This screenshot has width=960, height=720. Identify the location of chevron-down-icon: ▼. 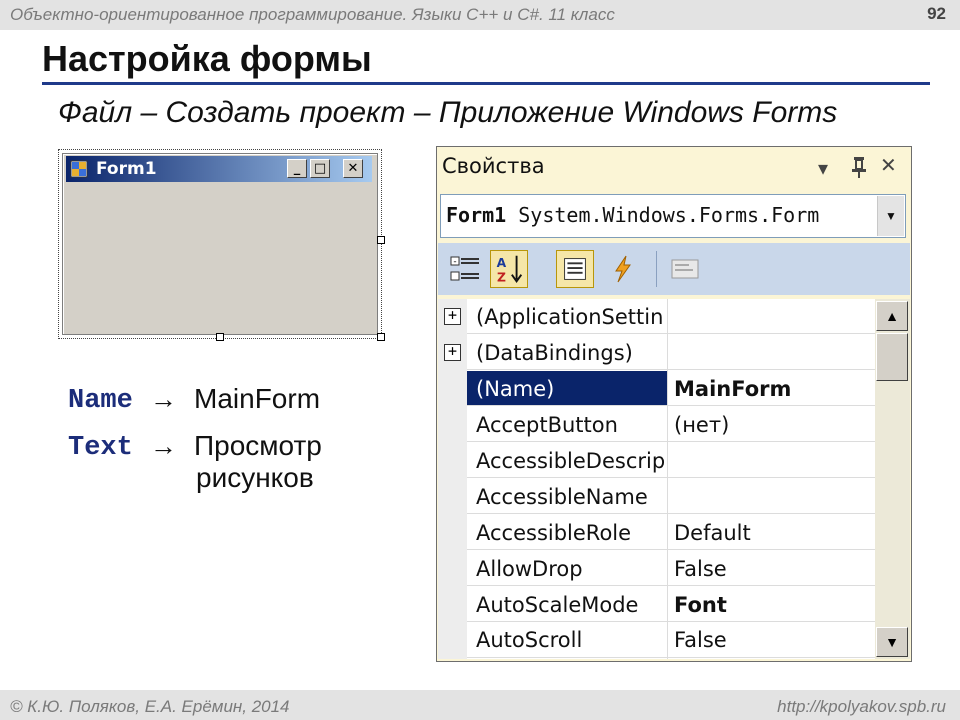
(890, 216).